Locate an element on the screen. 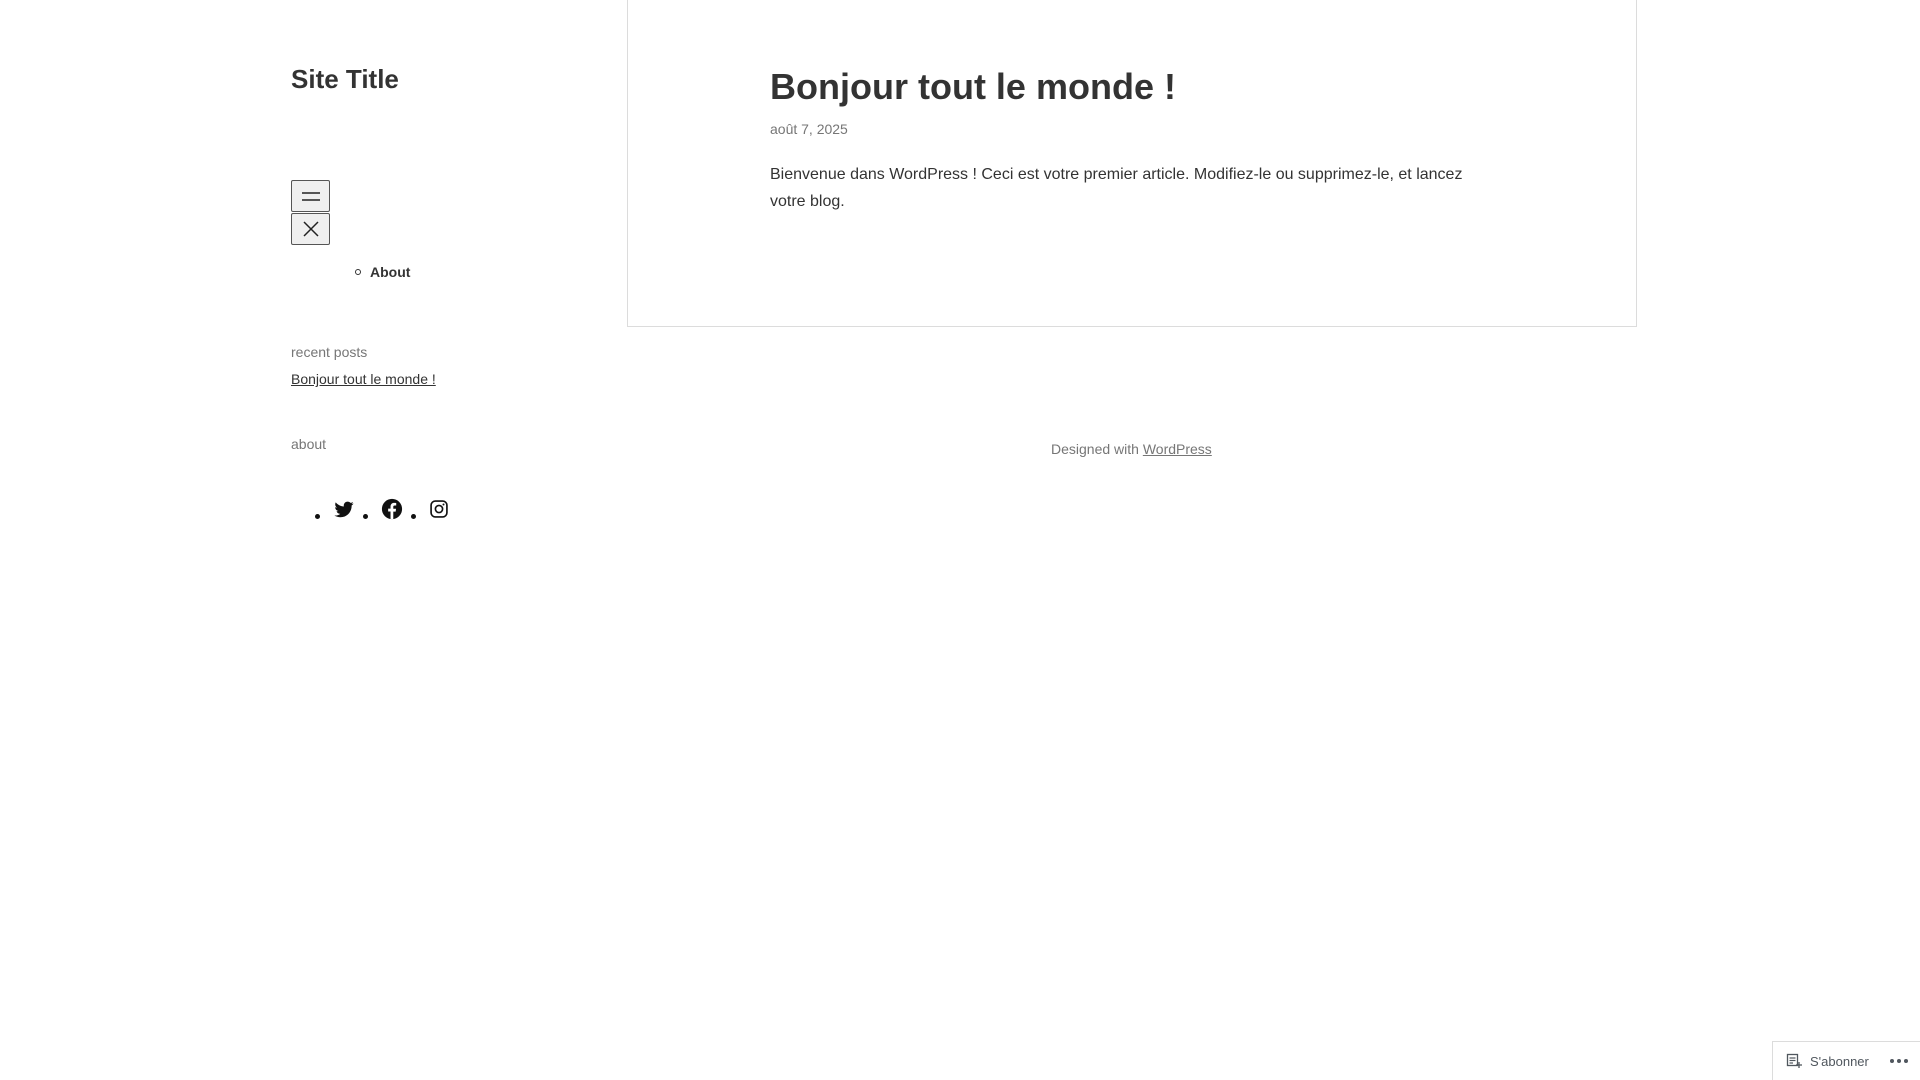 Image resolution: width=1920 pixels, height=1080 pixels. footer-text: Designed with is located at coordinates (1097, 449).